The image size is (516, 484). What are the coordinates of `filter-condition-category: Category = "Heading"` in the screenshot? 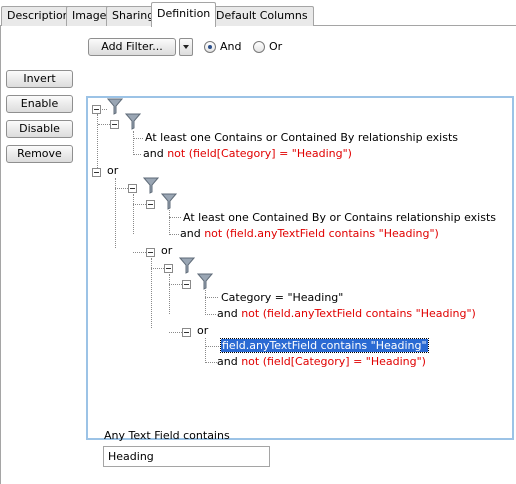 It's located at (282, 298).